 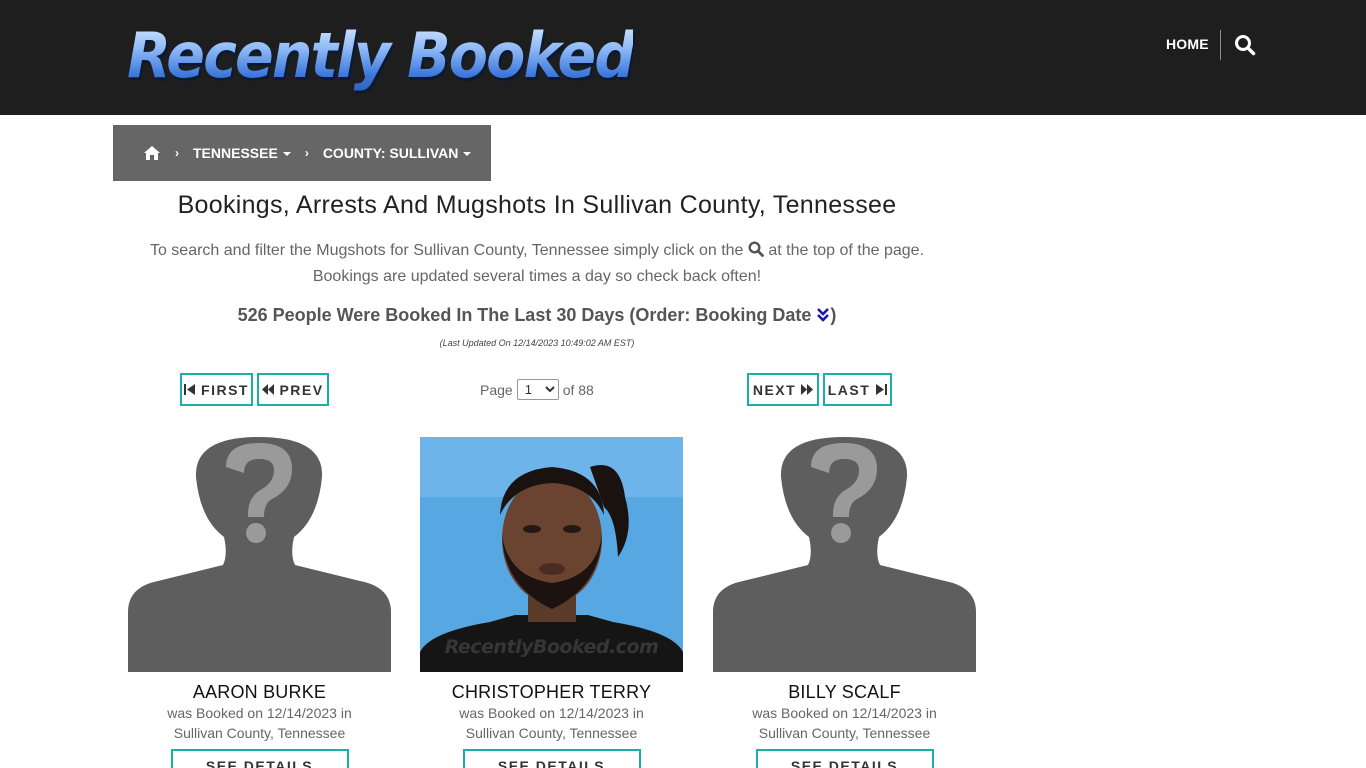 What do you see at coordinates (225, 389) in the screenshot?
I see `first-label: FIRST` at bounding box center [225, 389].